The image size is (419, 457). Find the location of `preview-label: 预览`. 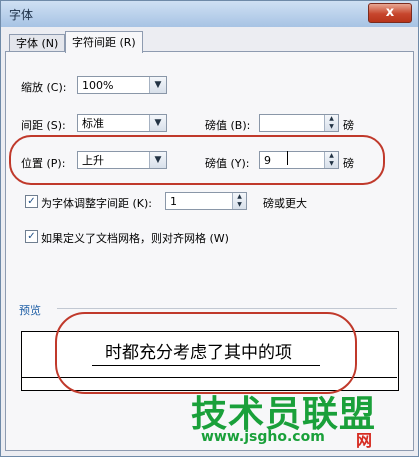

preview-label: 预览 is located at coordinates (30, 310).